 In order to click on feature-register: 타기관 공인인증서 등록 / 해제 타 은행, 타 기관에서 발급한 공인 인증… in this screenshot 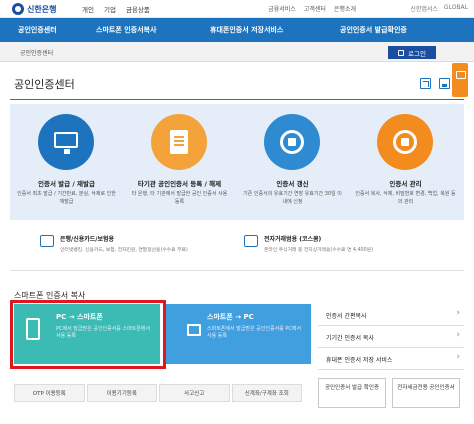, I will do `click(179, 162)`.